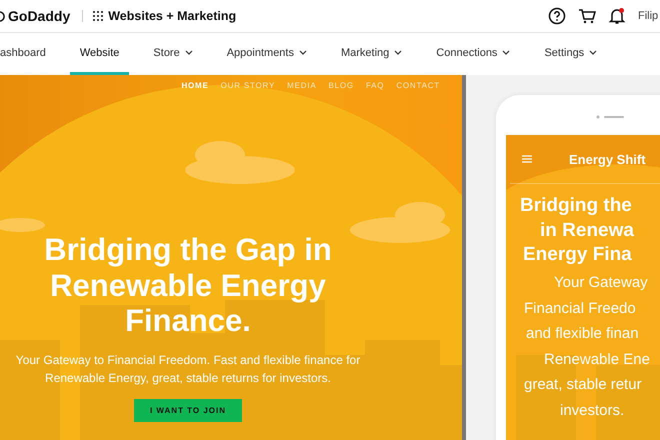 Image resolution: width=660 pixels, height=440 pixels. I want to click on phone-speaker-icon, so click(611, 117).